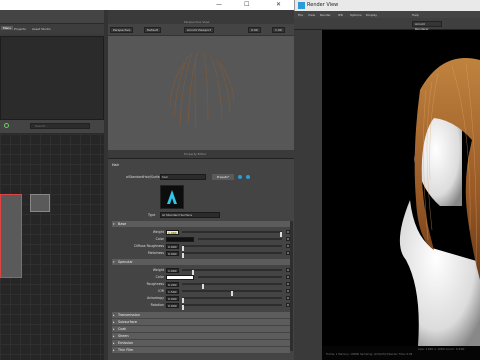 This screenshot has height=360, width=480. What do you see at coordinates (356, 15) in the screenshot?
I see `menu-options: Options` at bounding box center [356, 15].